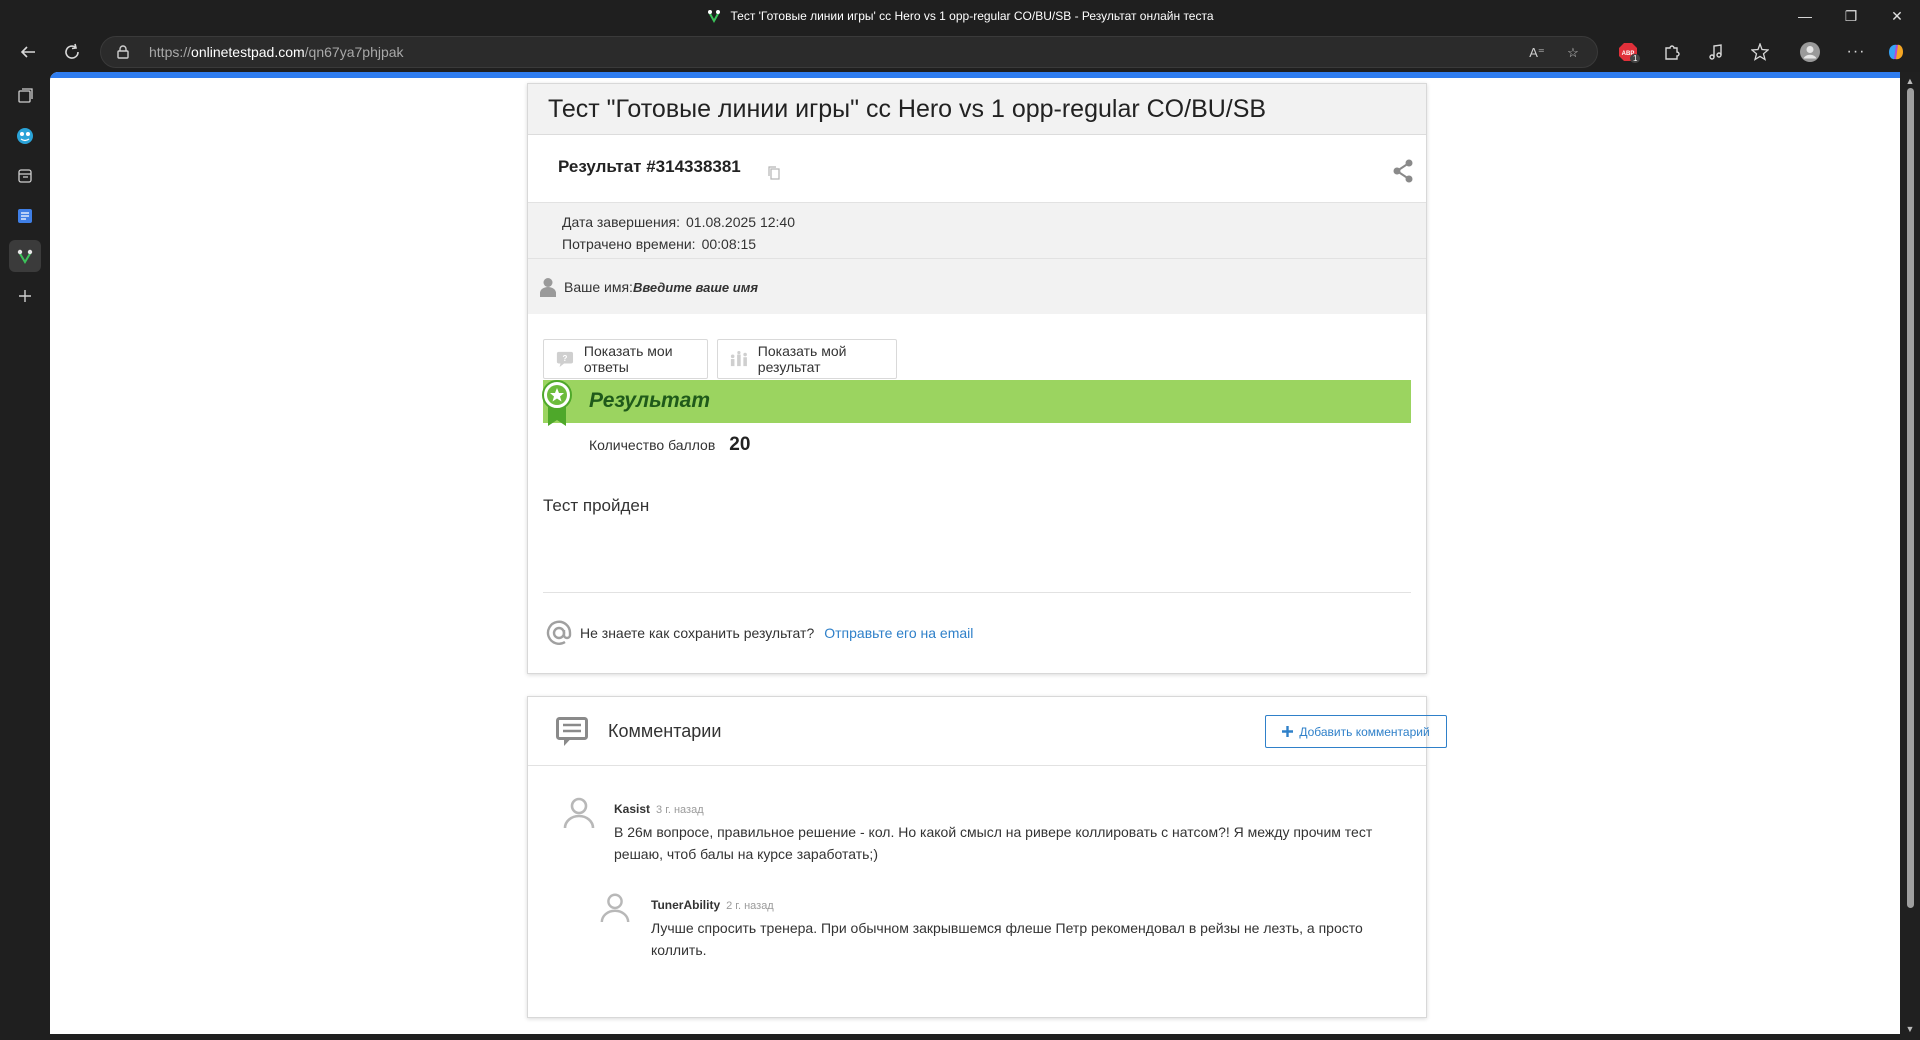  What do you see at coordinates (685, 905) in the screenshot?
I see `comment-author: TunerAbility` at bounding box center [685, 905].